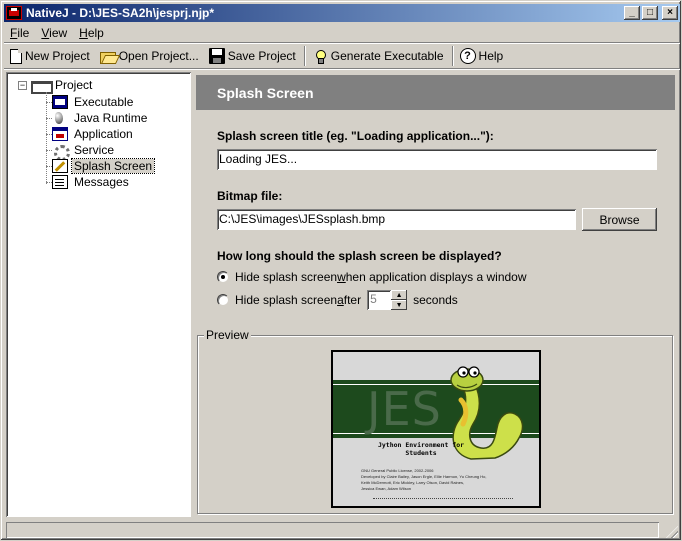 The height and width of the screenshot is (541, 682). I want to click on hide-on-window-text-pre: Hide splash screen, so click(286, 277).